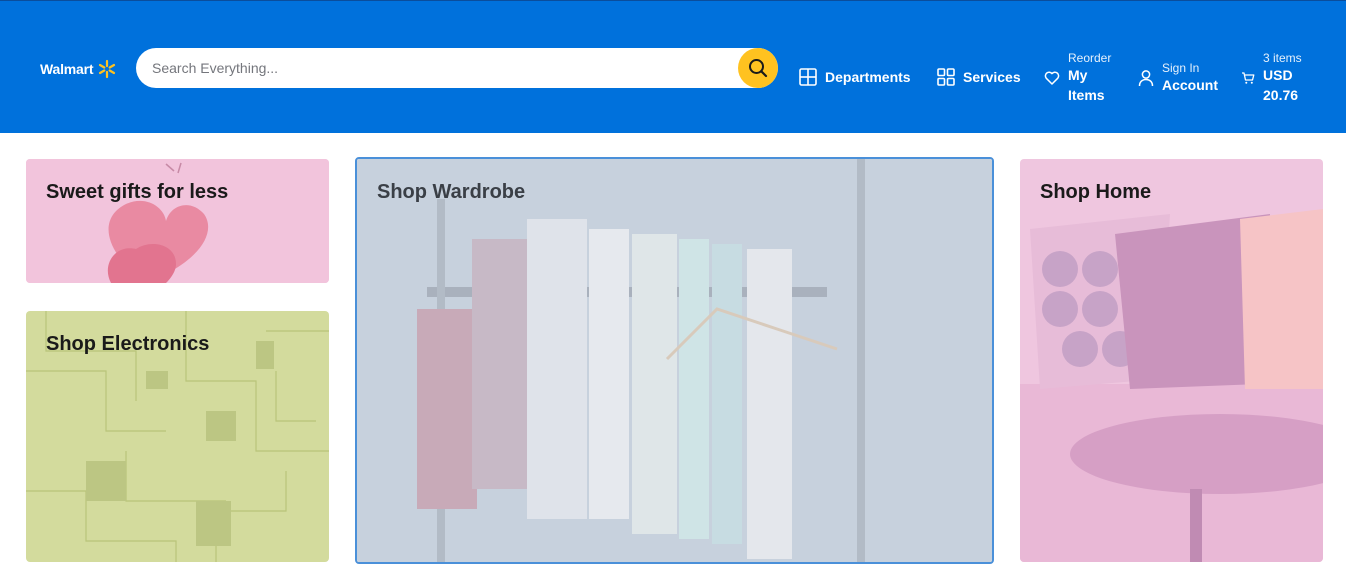 The image size is (1346, 577). What do you see at coordinates (1090, 58) in the screenshot?
I see `reorder-small-label: Reorder` at bounding box center [1090, 58].